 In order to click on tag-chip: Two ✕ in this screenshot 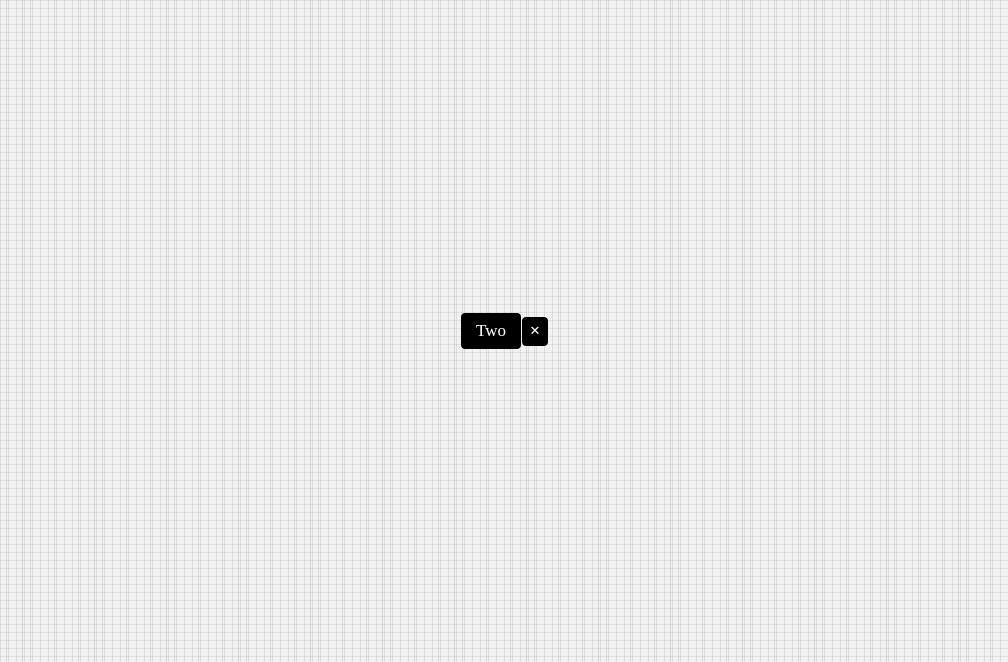, I will do `click(504, 331)`.